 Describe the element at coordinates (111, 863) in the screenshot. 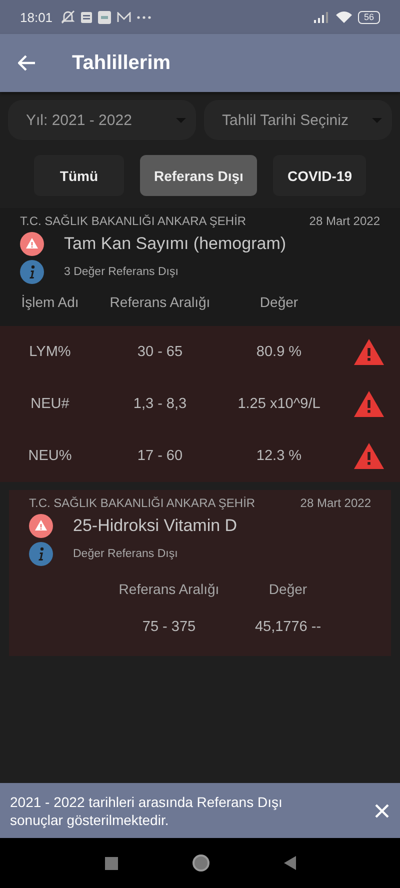

I see `recents-icon` at that location.